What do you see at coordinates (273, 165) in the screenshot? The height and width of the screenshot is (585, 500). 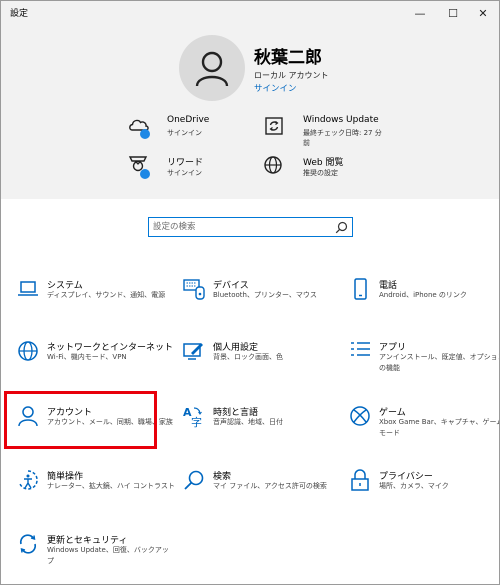 I see `globe-icon` at bounding box center [273, 165].